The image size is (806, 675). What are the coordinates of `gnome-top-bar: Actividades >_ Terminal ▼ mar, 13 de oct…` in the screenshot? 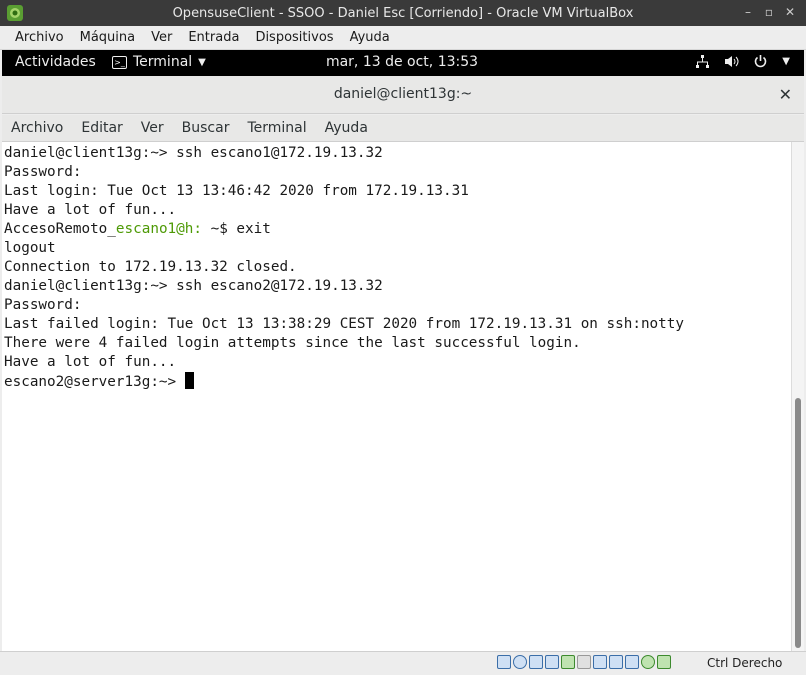 It's located at (403, 63).